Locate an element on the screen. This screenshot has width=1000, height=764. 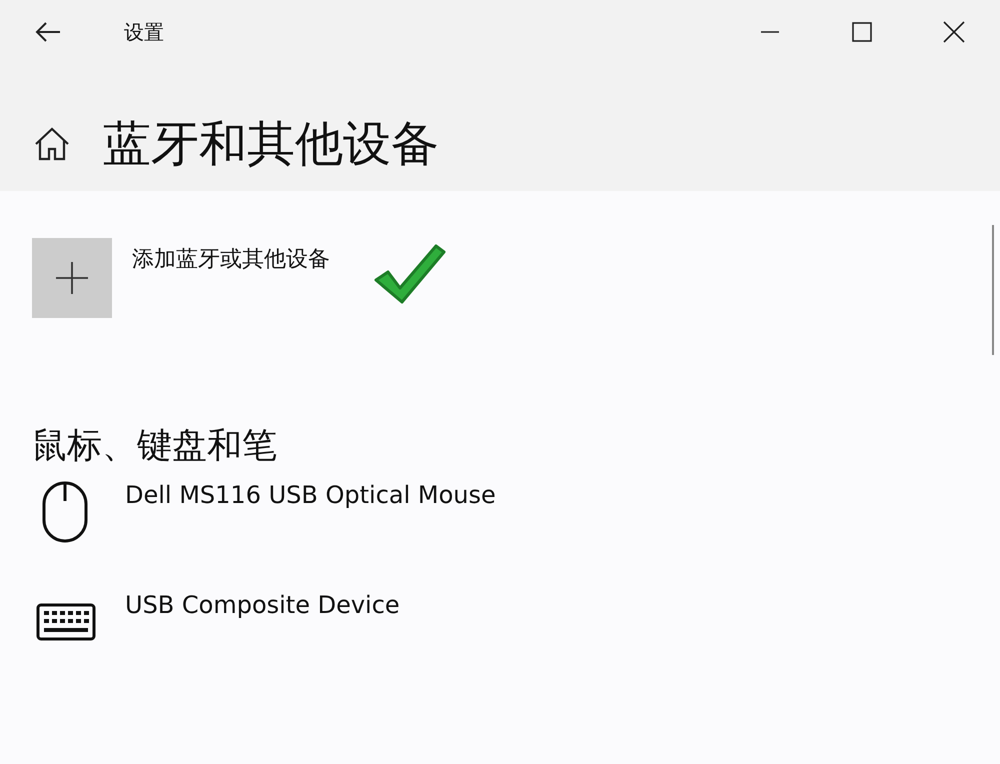
home-icon is located at coordinates (52, 144).